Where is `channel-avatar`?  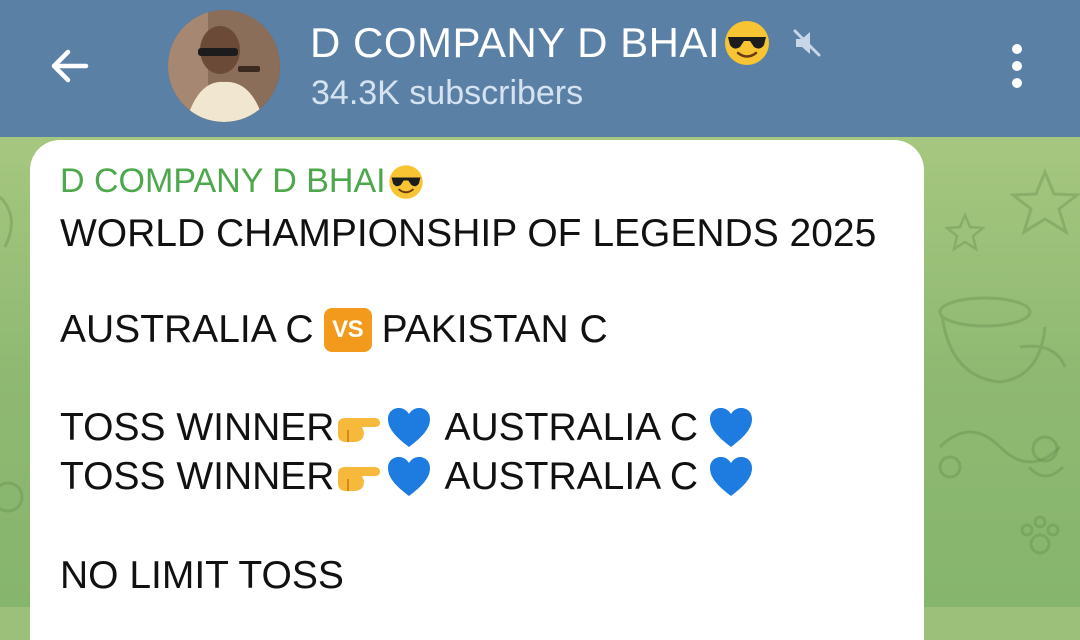 channel-avatar is located at coordinates (224, 66).